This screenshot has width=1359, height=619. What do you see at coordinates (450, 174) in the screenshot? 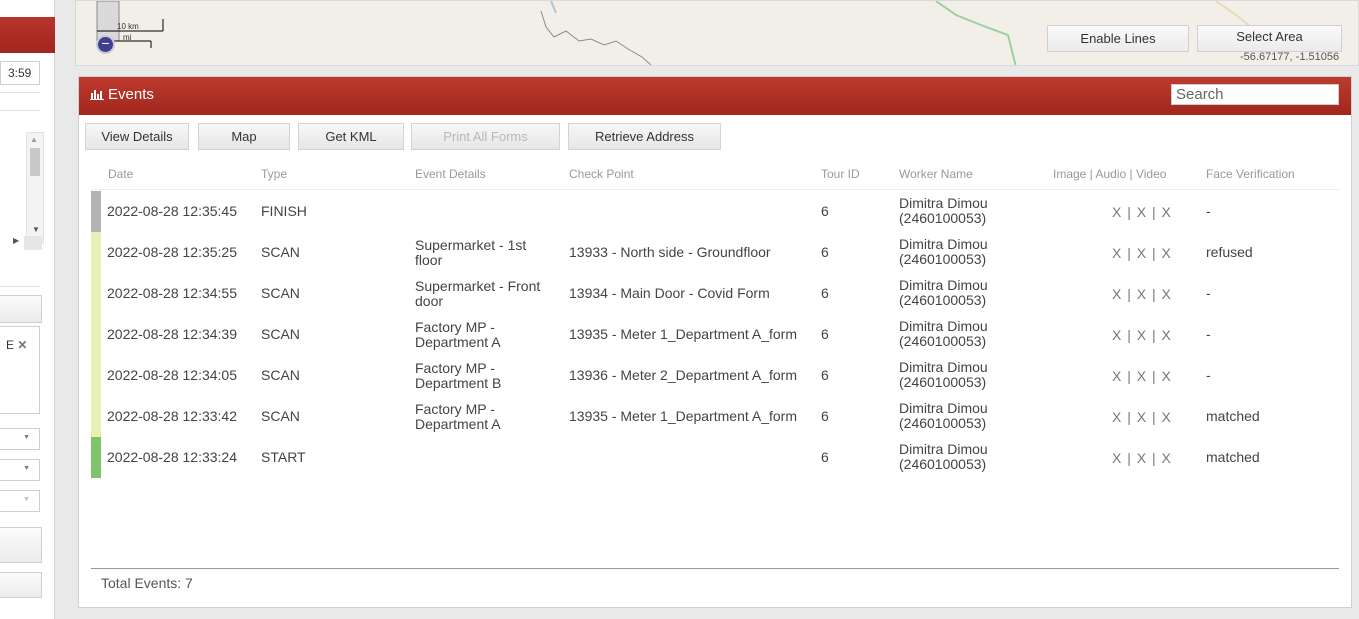
I see `column-header-event-details: Event Details` at bounding box center [450, 174].